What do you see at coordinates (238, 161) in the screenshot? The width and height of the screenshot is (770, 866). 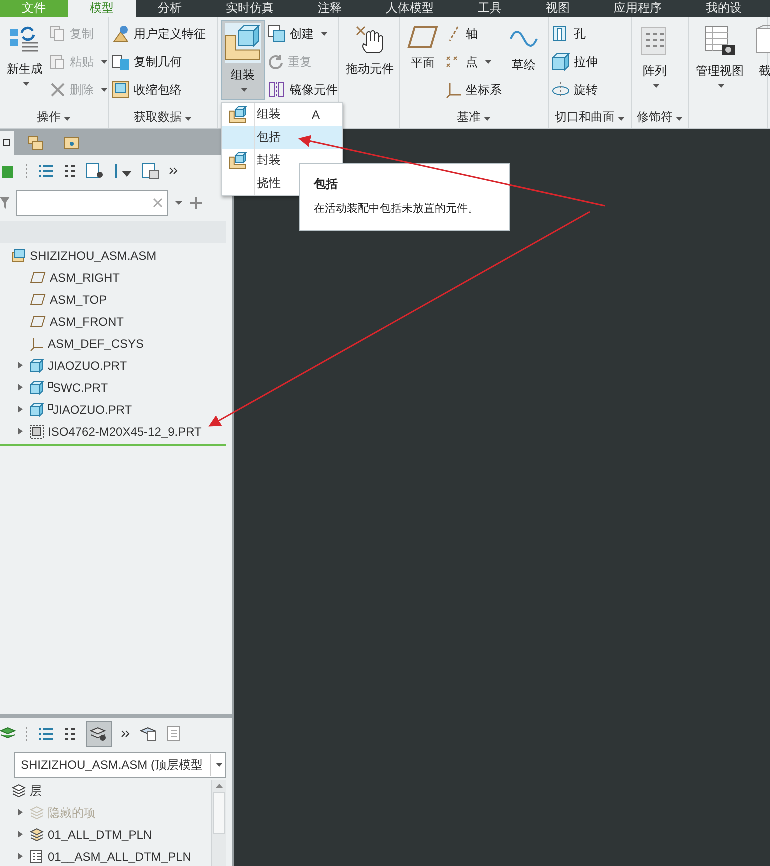 I see `assemble-icon` at bounding box center [238, 161].